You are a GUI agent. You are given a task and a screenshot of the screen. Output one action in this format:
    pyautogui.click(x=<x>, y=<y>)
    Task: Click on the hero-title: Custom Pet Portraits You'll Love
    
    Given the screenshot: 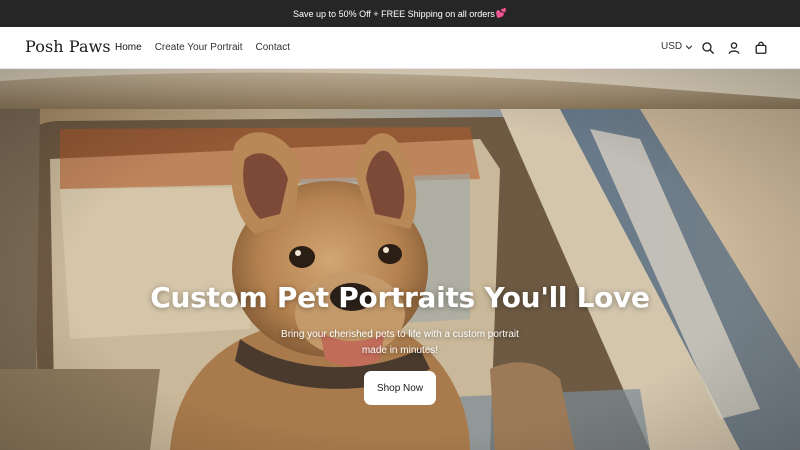 What is the action you would take?
    pyautogui.click(x=400, y=297)
    